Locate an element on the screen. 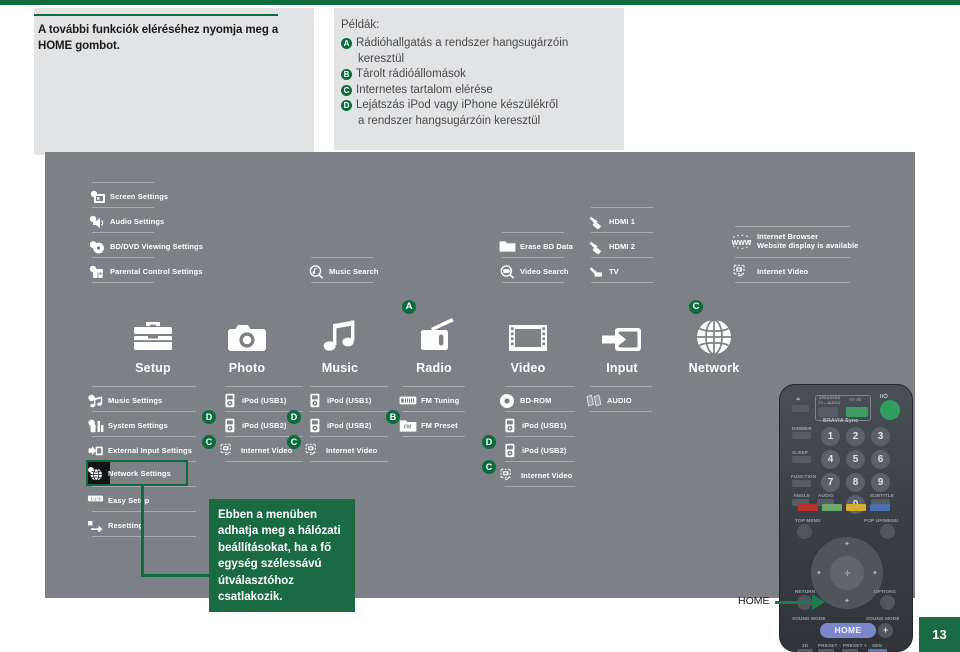  function-button is located at coordinates (801, 483).